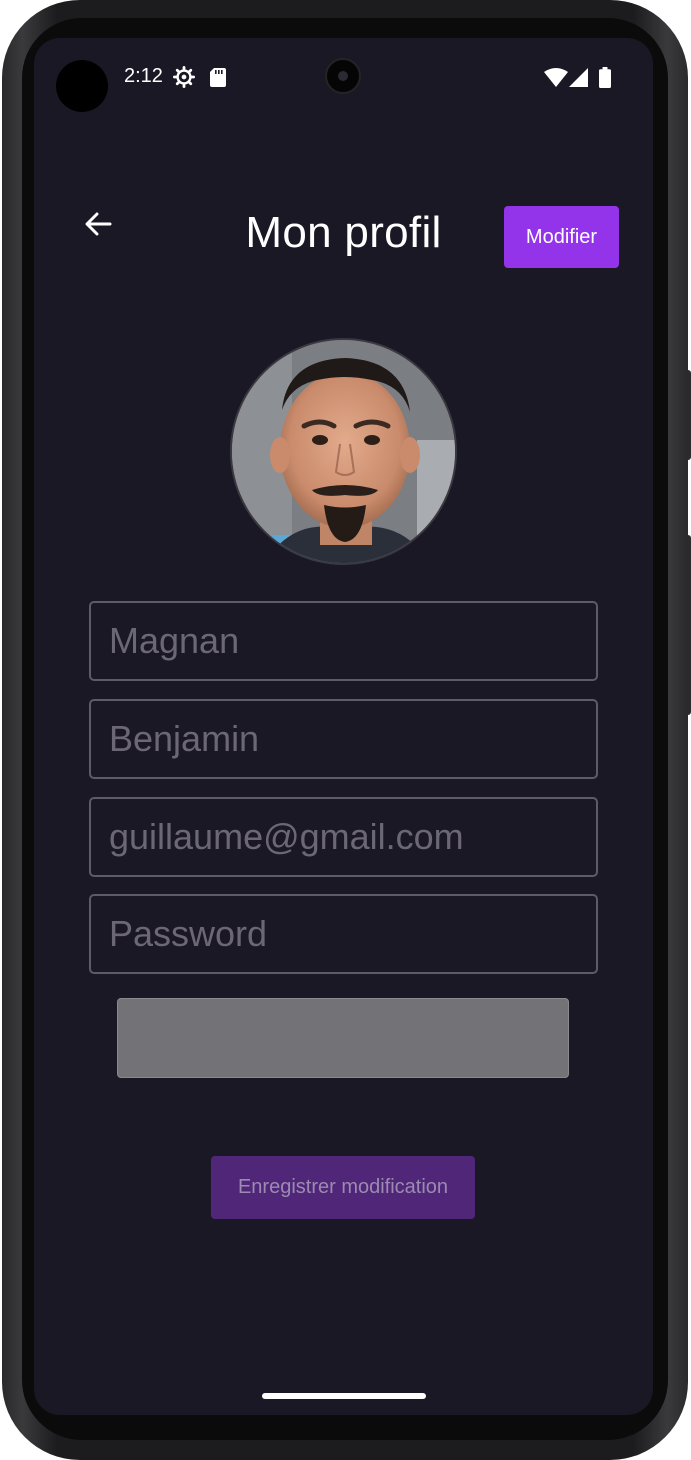 This screenshot has height=1460, width=691. What do you see at coordinates (143, 76) in the screenshot?
I see `status-time: 2:12` at bounding box center [143, 76].